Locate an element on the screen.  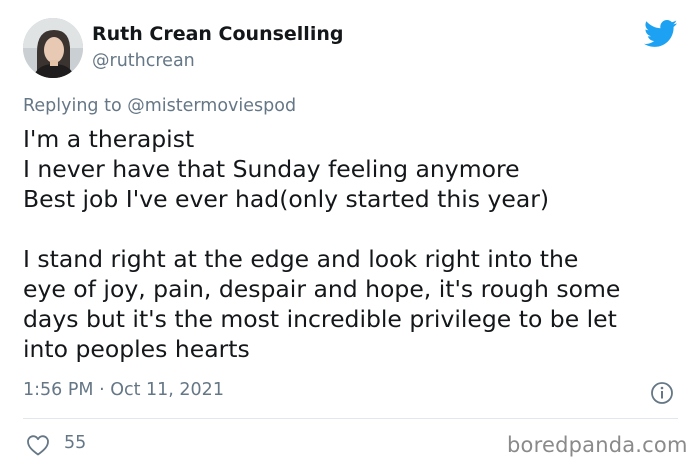
tweet-timestamp: 1:56 PM · Oct 11, 2021 is located at coordinates (123, 390).